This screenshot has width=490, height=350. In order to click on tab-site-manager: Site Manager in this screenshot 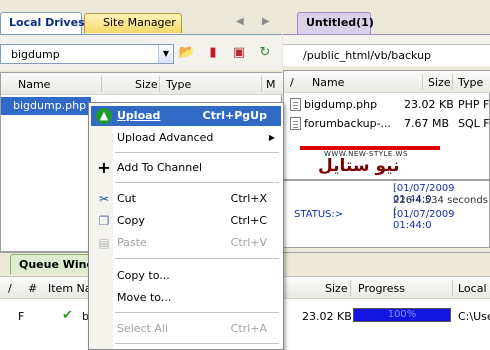, I will do `click(133, 23)`.